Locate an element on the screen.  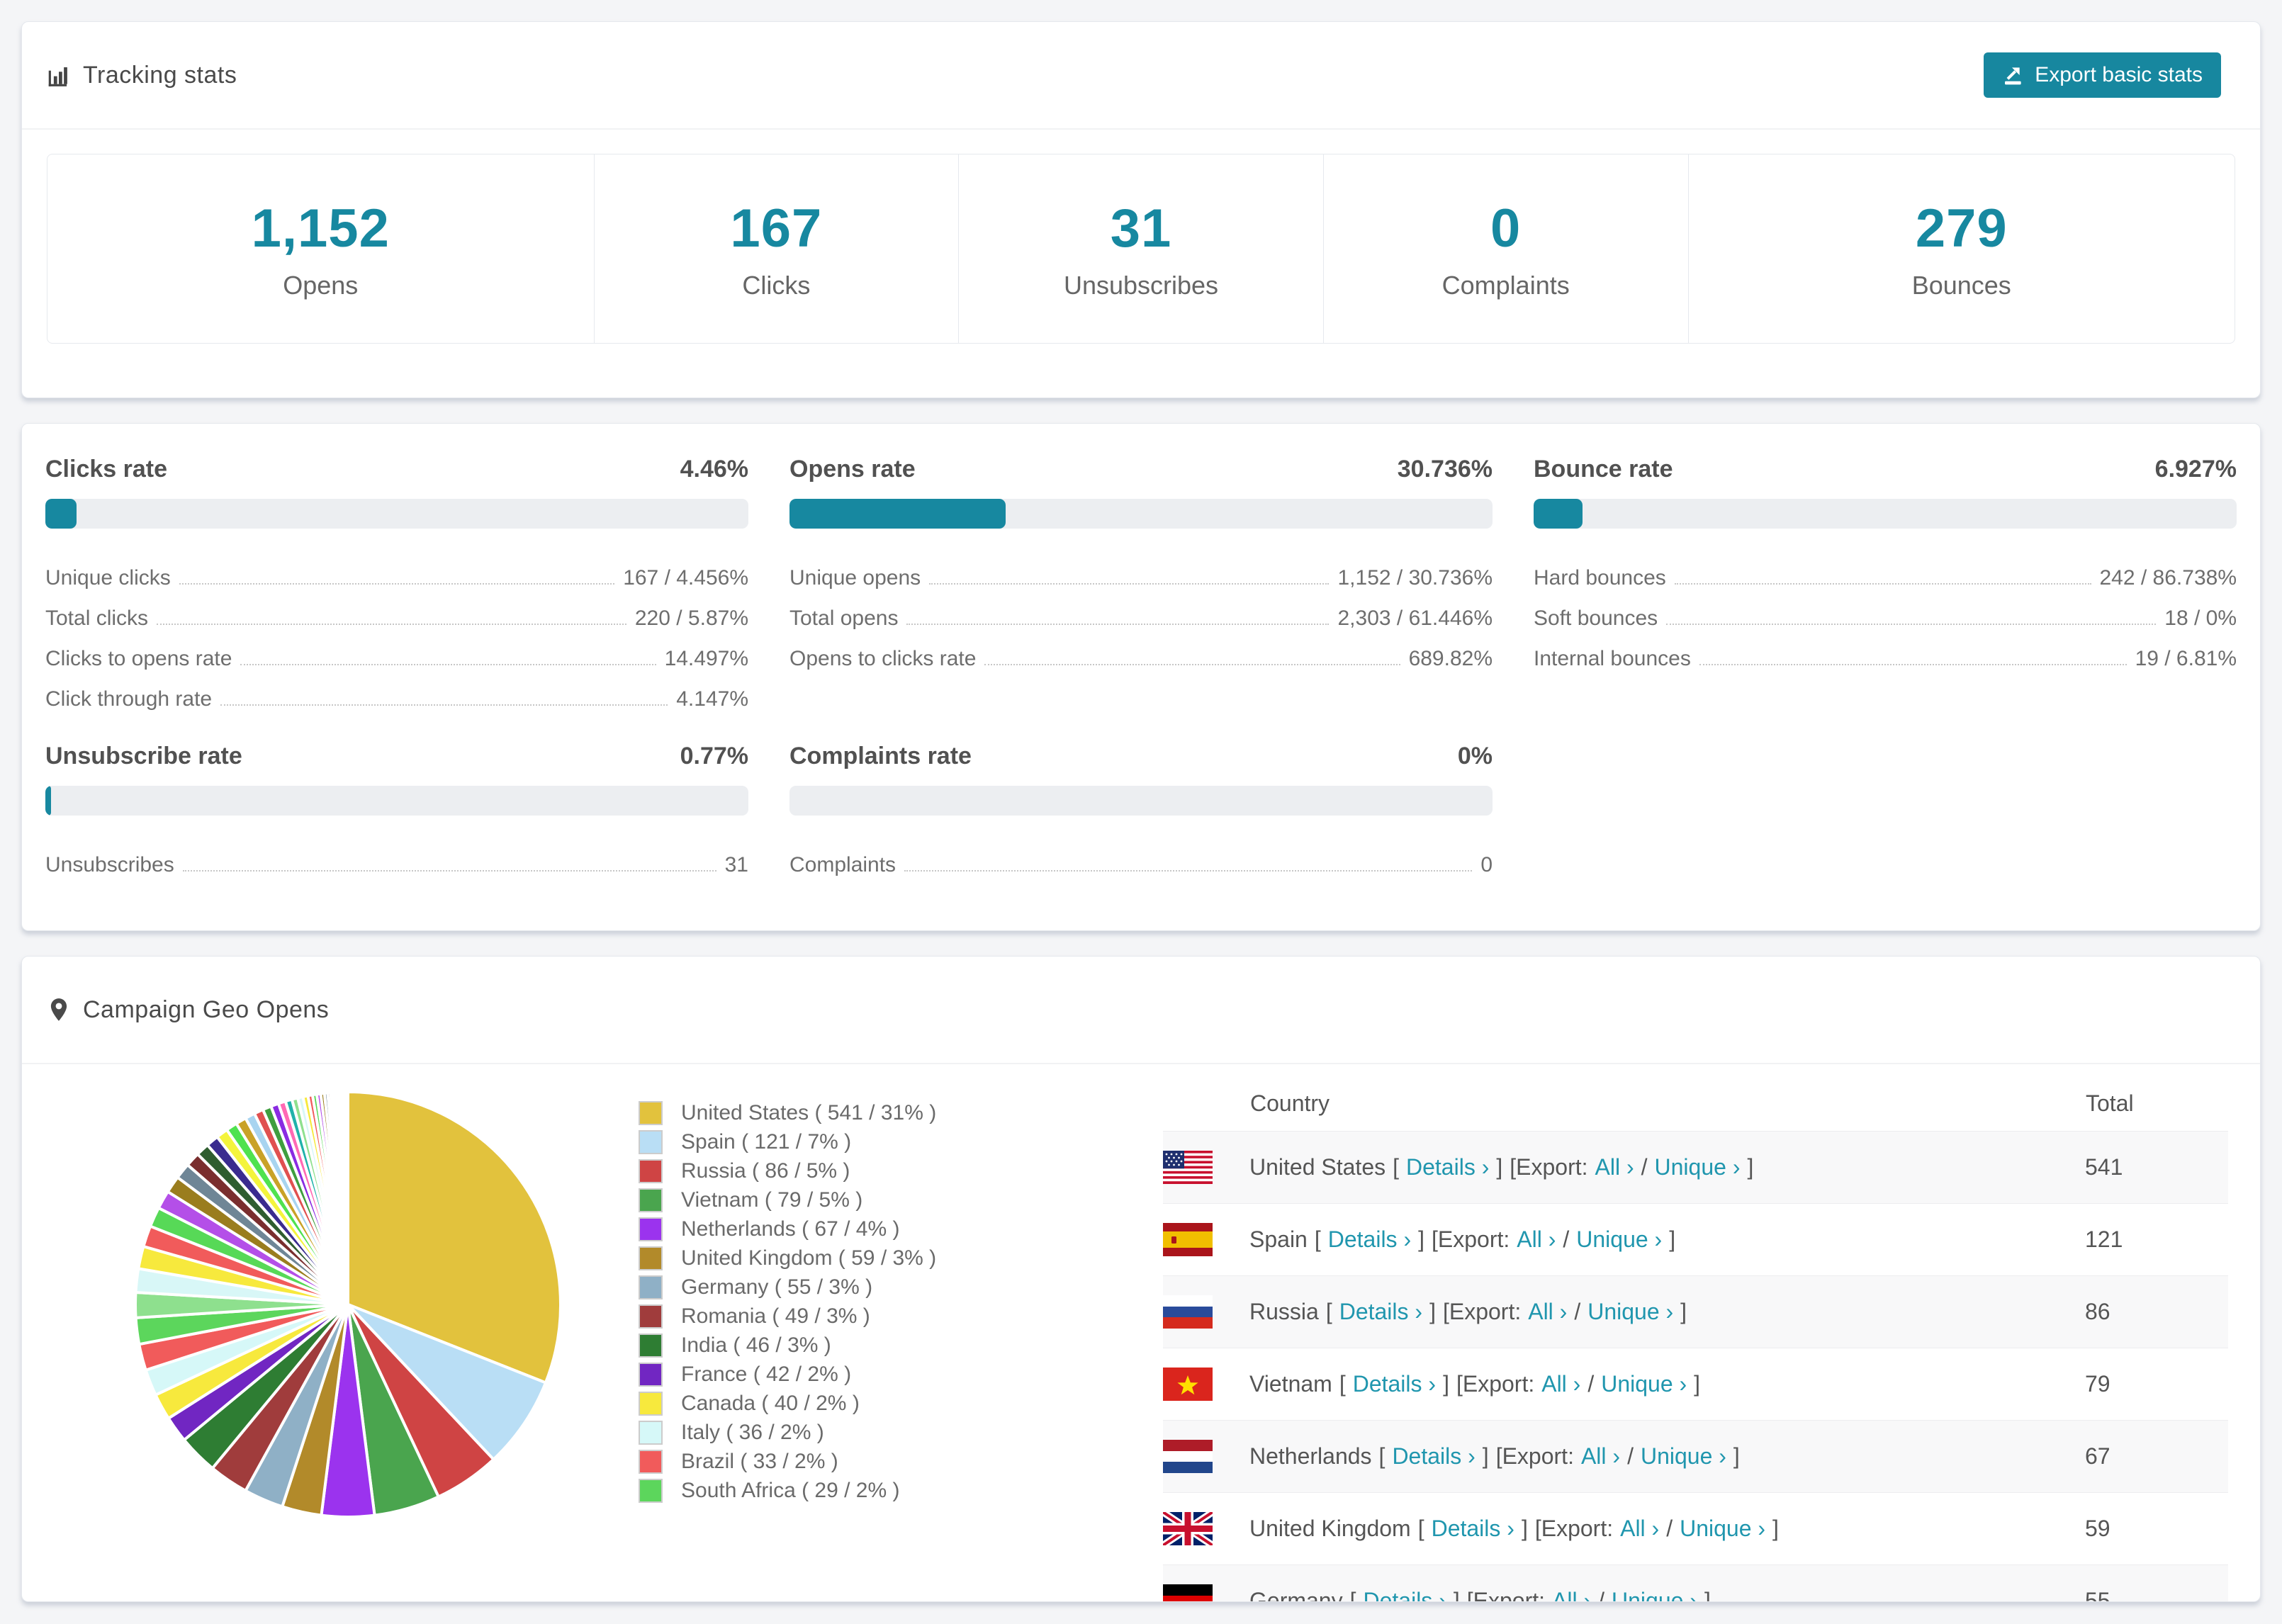
clicks-label: Clicks is located at coordinates (777, 285).